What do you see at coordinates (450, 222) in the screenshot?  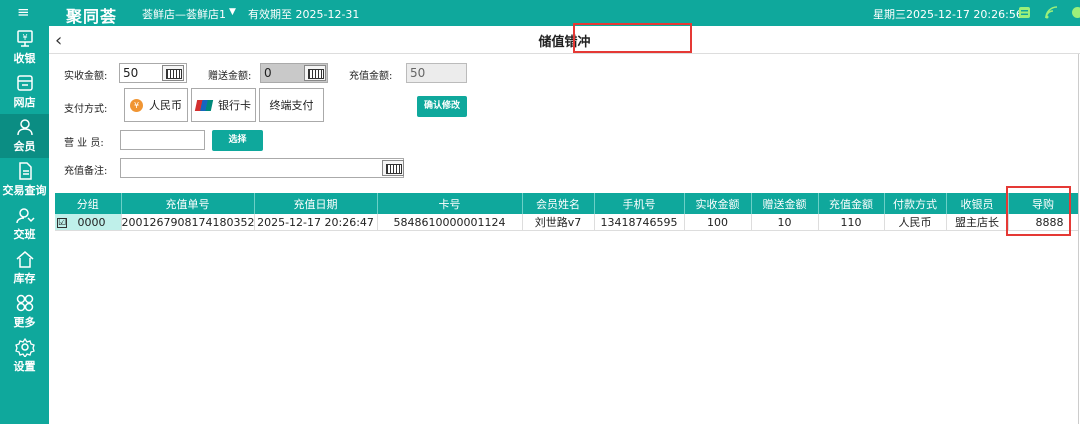 I see `card-no-cell: 5848610000001124` at bounding box center [450, 222].